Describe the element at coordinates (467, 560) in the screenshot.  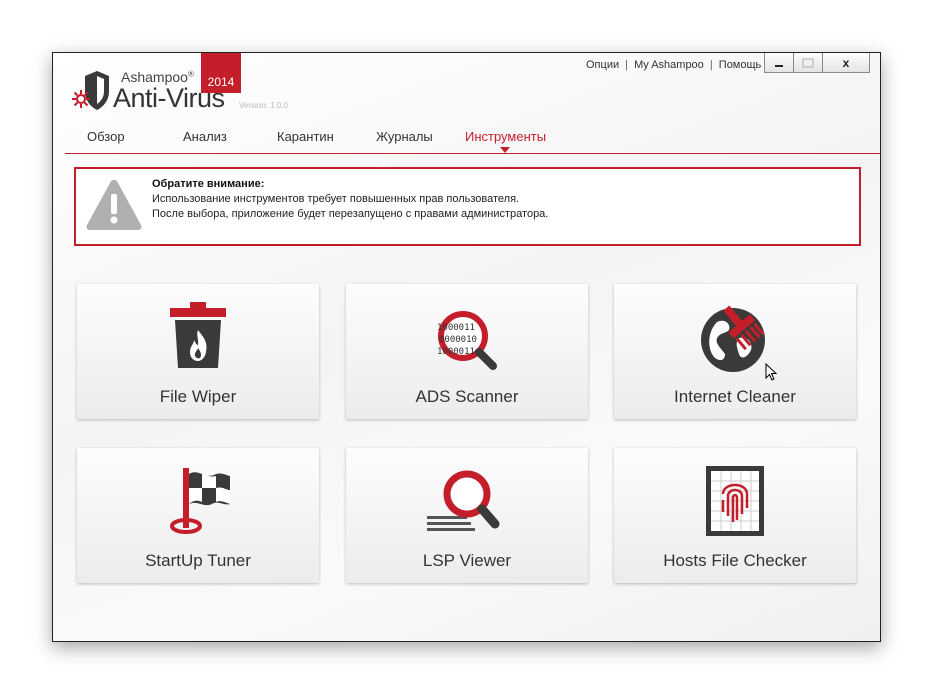
I see `tile-label: LSP Viewer` at that location.